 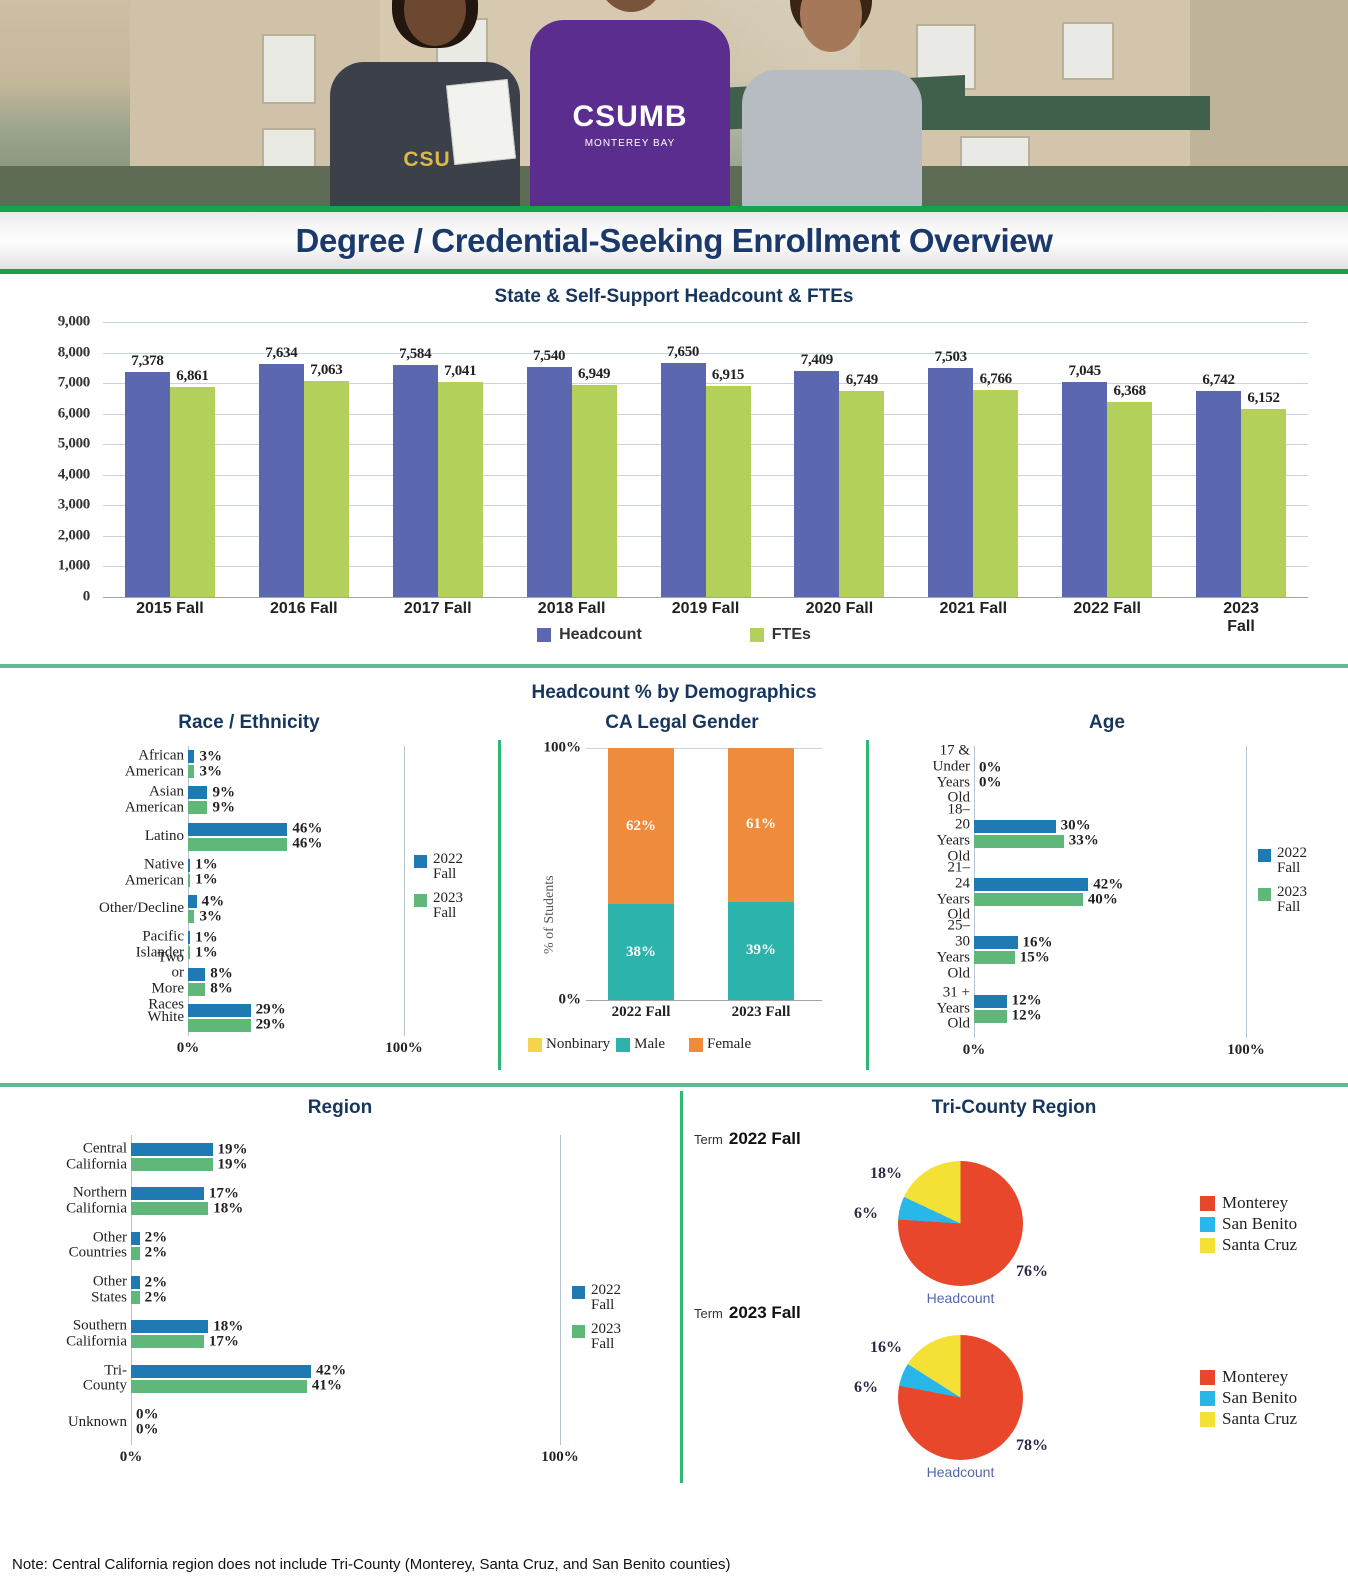 What do you see at coordinates (953, 949) in the screenshot?
I see `category-label: 25–30 Years Old` at bounding box center [953, 949].